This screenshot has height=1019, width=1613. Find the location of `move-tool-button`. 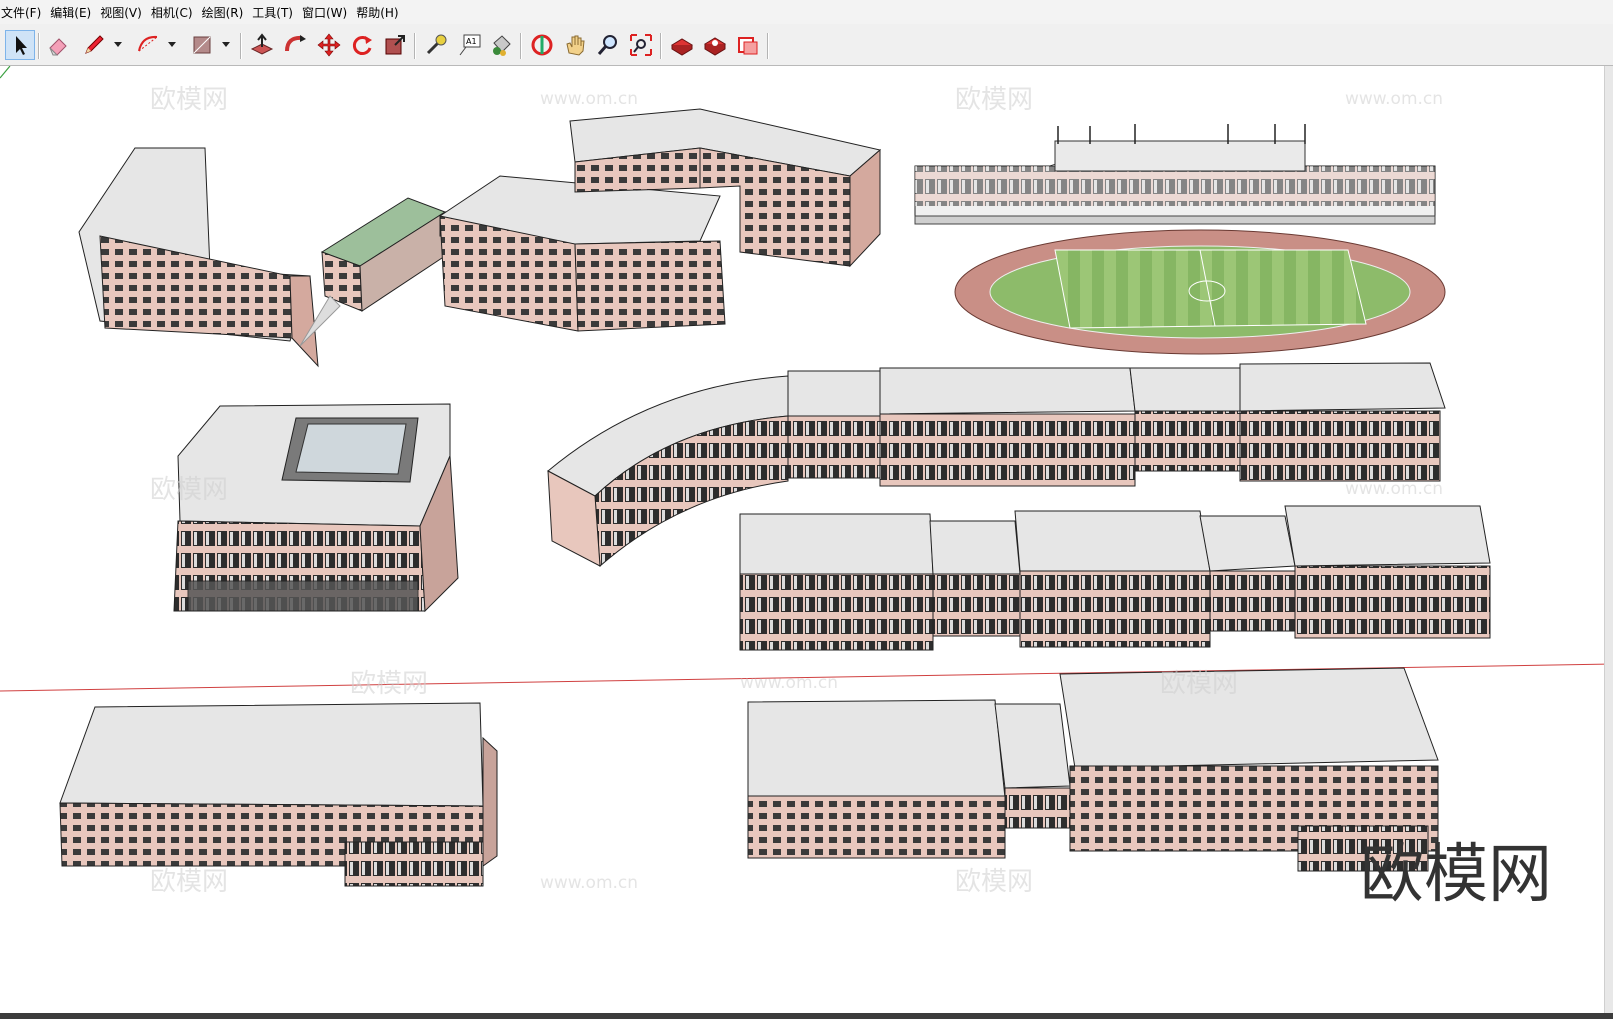

move-tool-button is located at coordinates (329, 45).